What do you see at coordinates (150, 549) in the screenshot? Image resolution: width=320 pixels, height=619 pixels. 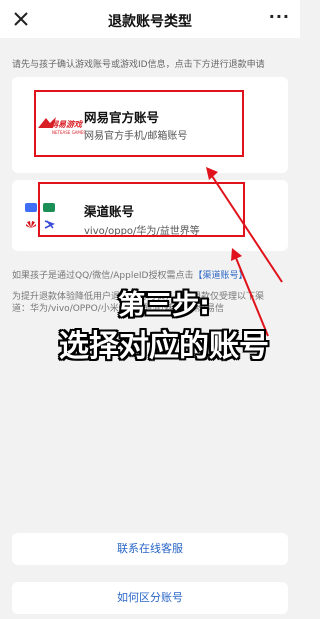 I see `contact-support-button: 联系在线客服` at bounding box center [150, 549].